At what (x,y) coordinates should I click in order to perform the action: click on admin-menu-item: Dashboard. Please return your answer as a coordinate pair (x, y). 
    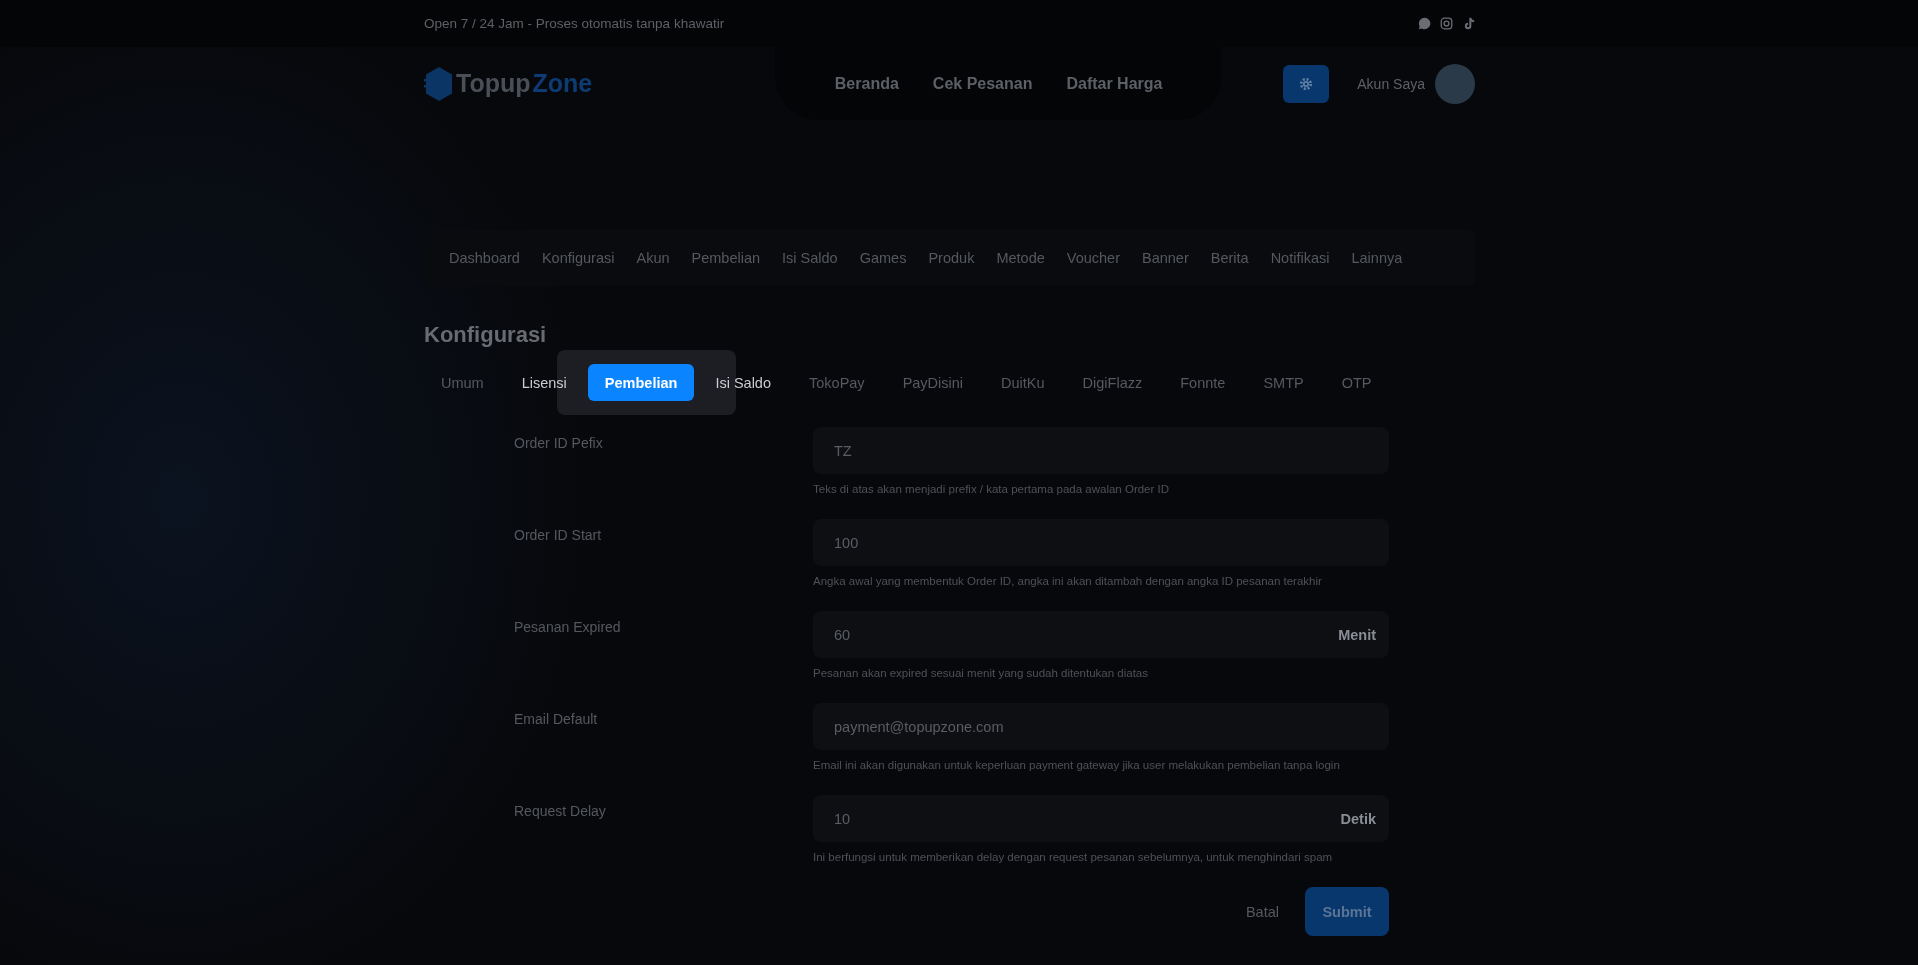
    Looking at the image, I should click on (484, 258).